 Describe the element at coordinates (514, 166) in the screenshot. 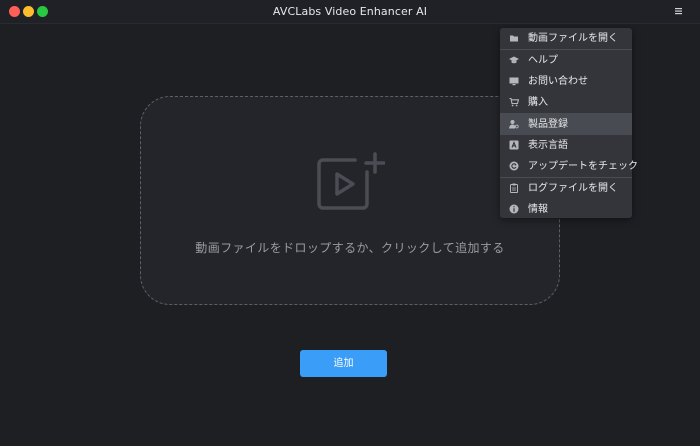

I see `refresh-icon` at that location.